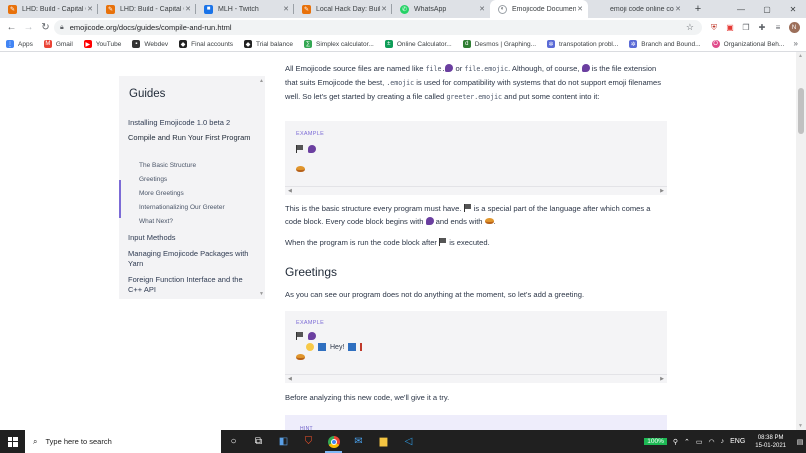  What do you see at coordinates (45, 27) in the screenshot?
I see `reload-button: ↻` at bounding box center [45, 27].